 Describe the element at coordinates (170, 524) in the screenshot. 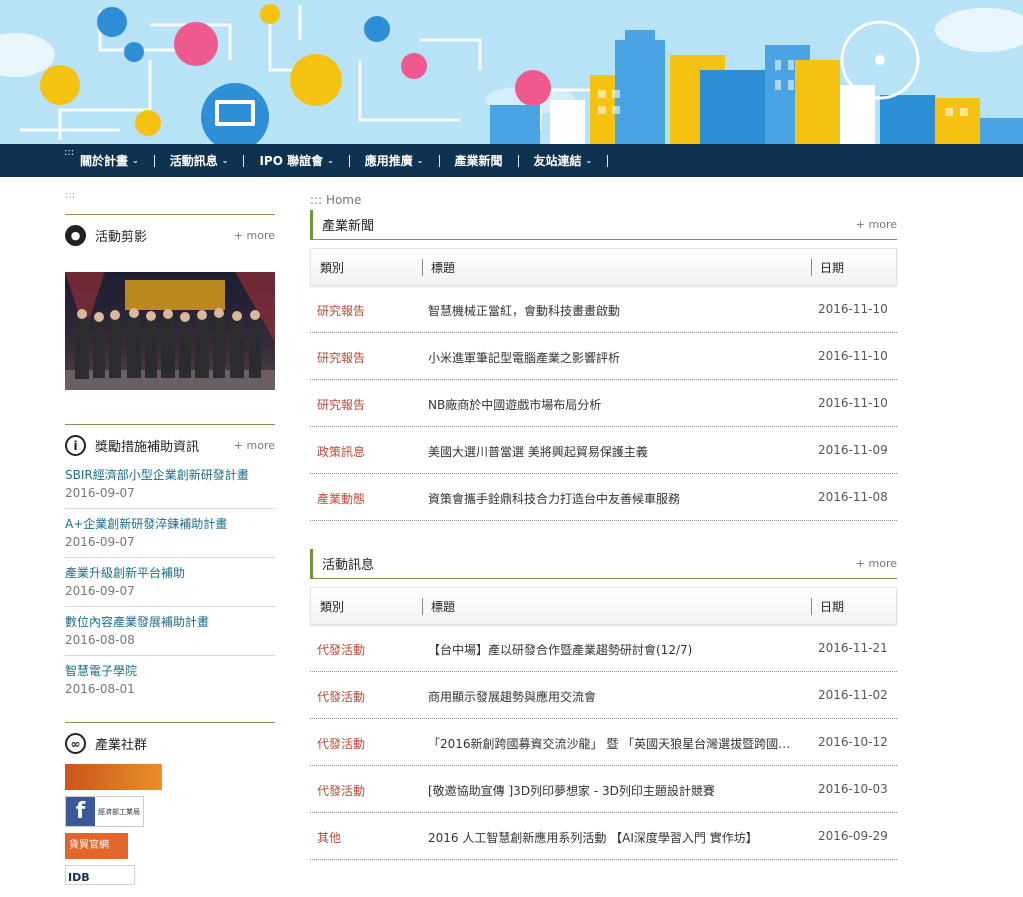

I see `subsidy-item-title: A+企業創新研發淬鍊補助計畫` at that location.